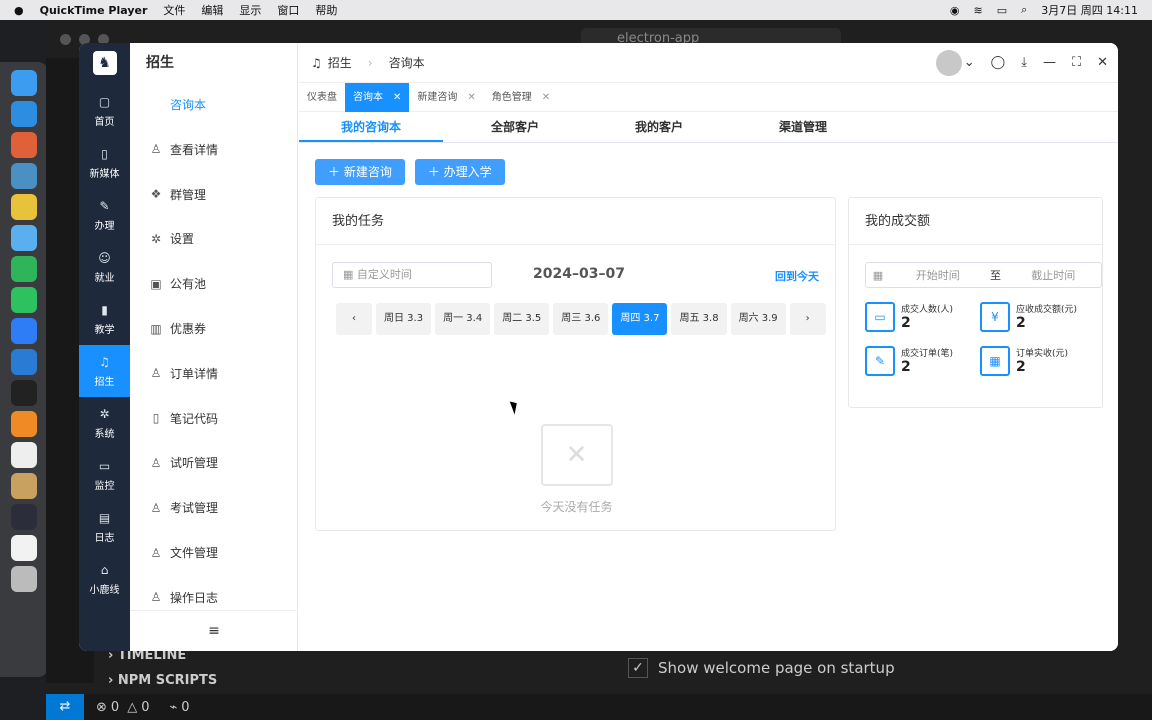 This screenshot has width=1152, height=720. What do you see at coordinates (322, 97) in the screenshot?
I see `tag-dashboard: 仪表盘` at bounding box center [322, 97].